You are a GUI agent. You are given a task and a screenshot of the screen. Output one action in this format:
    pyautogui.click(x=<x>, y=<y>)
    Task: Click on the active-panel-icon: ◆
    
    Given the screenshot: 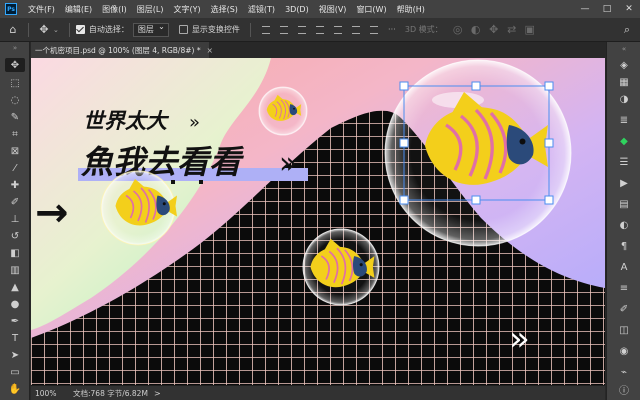 What is the action you would take?
    pyautogui.click(x=624, y=141)
    